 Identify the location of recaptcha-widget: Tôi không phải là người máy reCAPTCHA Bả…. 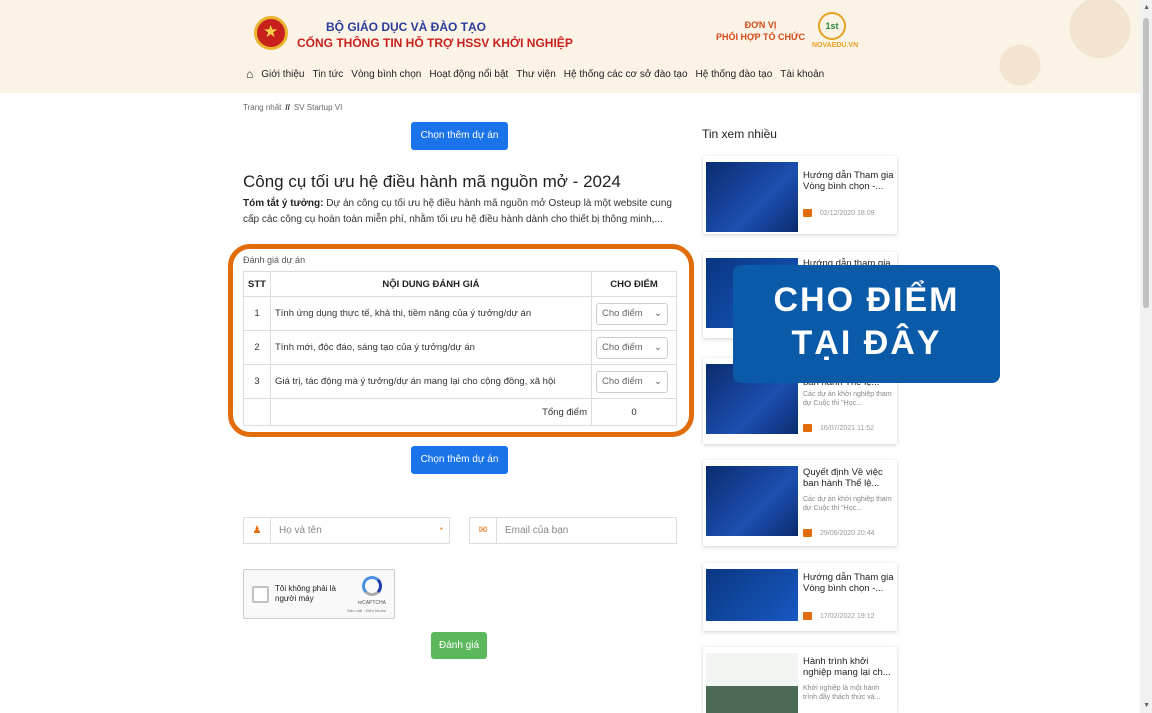
(319, 594).